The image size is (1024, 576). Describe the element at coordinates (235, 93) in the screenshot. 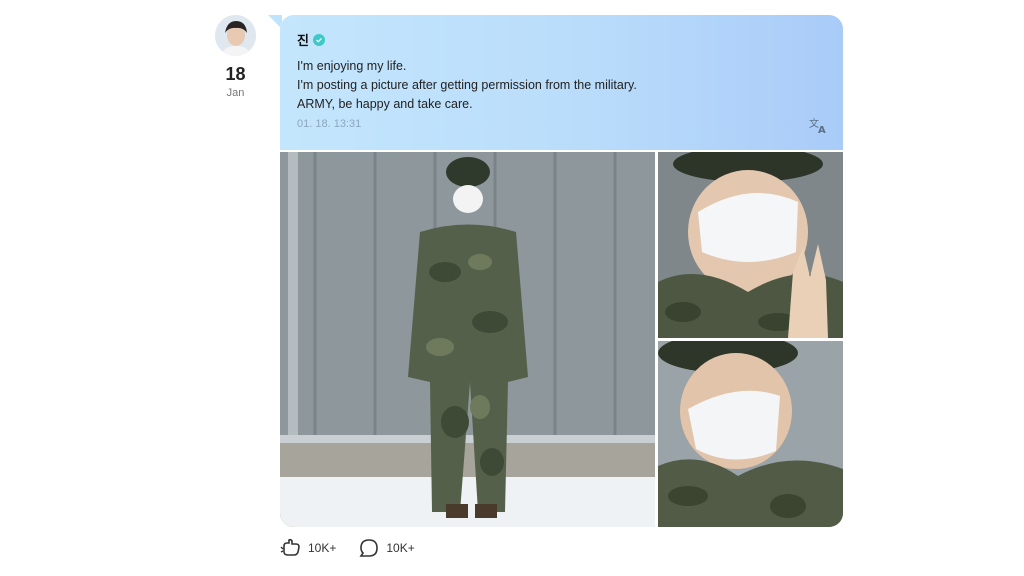

I see `post-date-month: Jan` at that location.